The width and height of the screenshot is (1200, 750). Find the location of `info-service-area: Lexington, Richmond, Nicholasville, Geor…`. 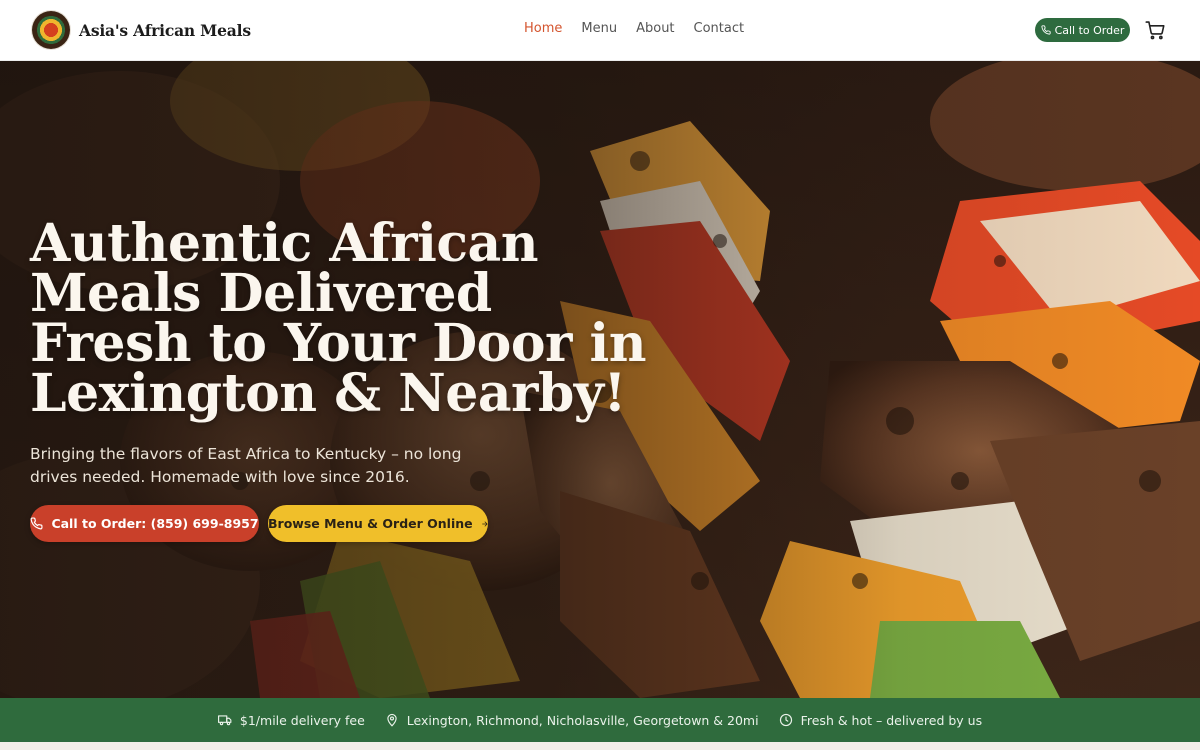

info-service-area: Lexington, Richmond, Nicholasville, Geor… is located at coordinates (572, 720).